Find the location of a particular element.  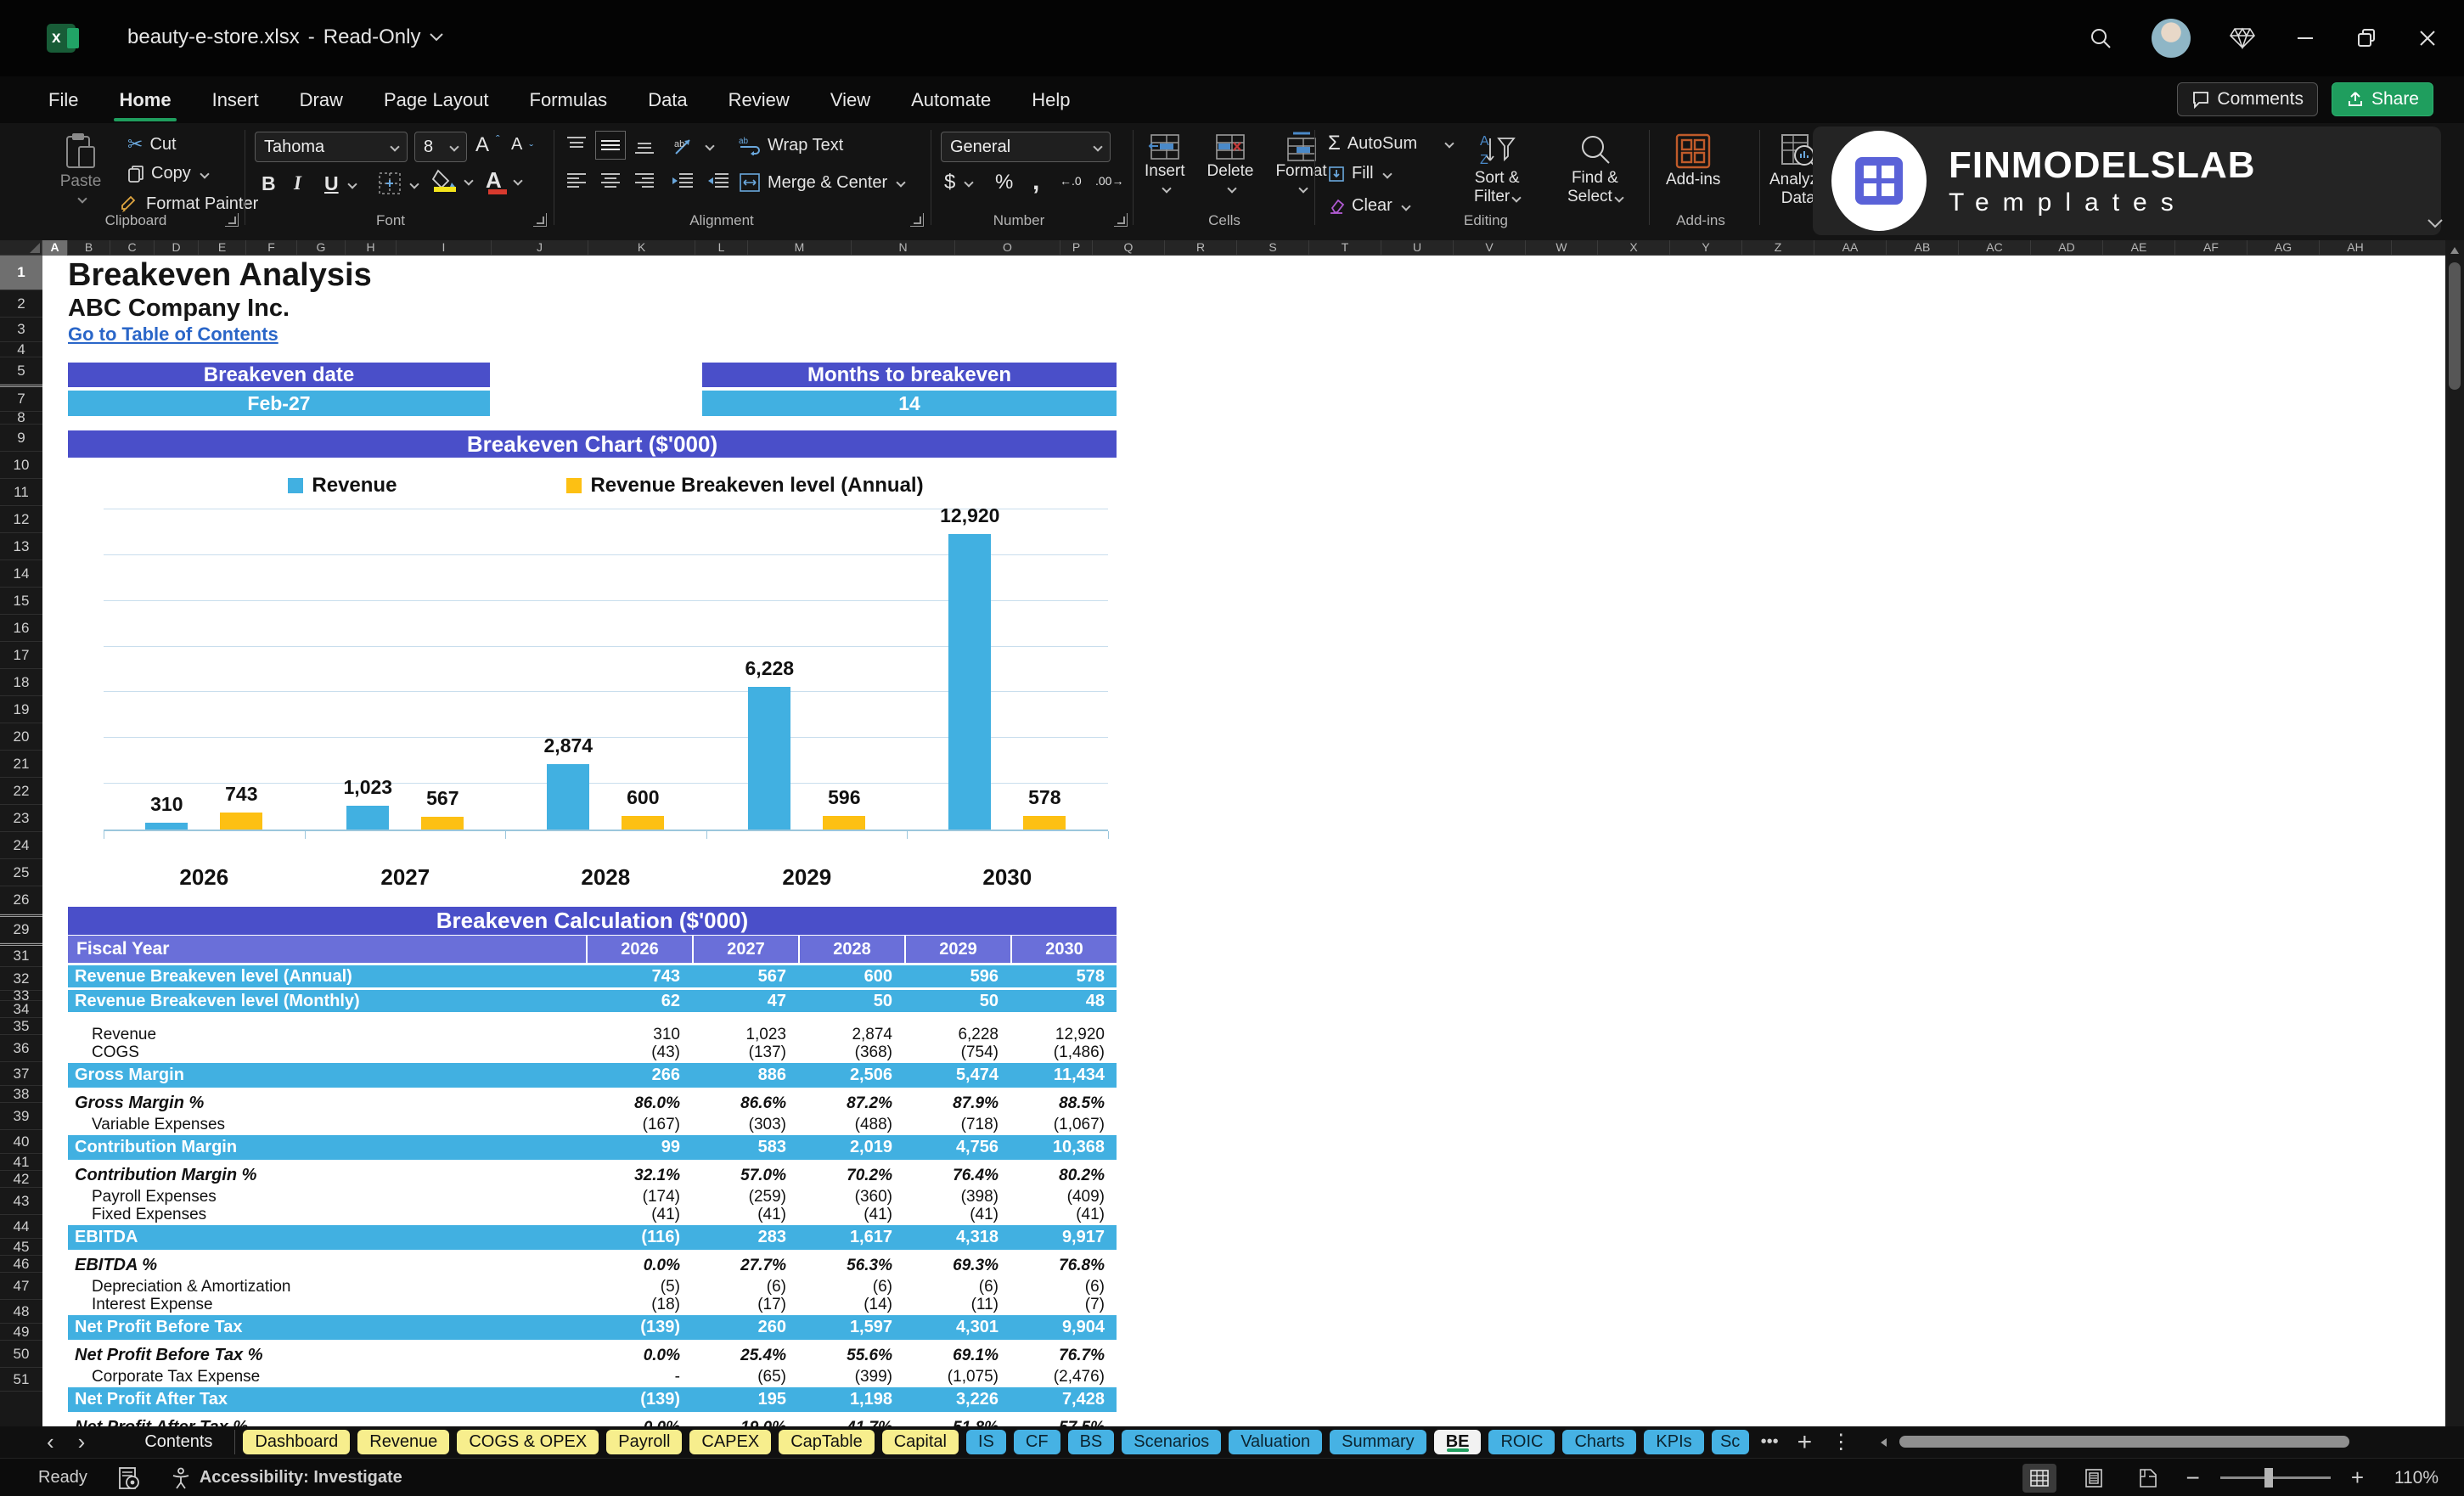

row-header-11: 11 is located at coordinates (21, 492).